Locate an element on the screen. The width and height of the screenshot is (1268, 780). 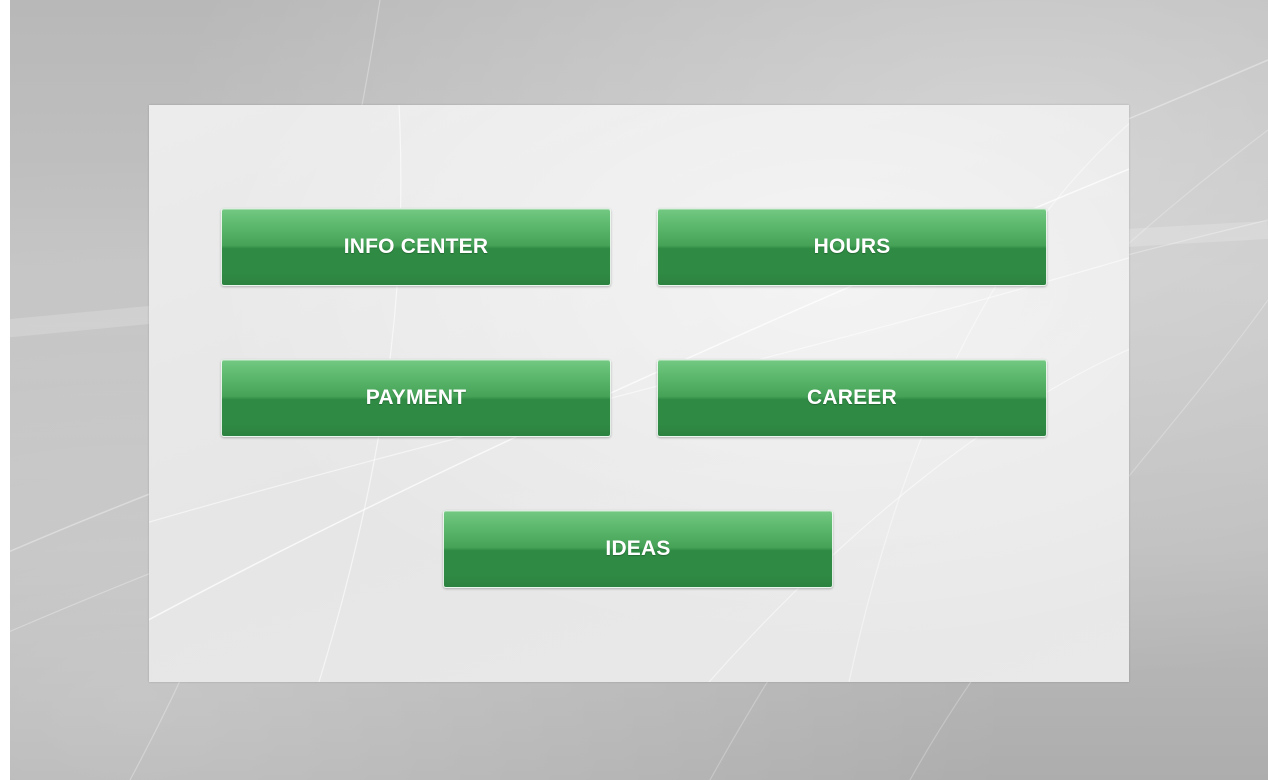
ideas-button: IDEAS is located at coordinates (638, 549).